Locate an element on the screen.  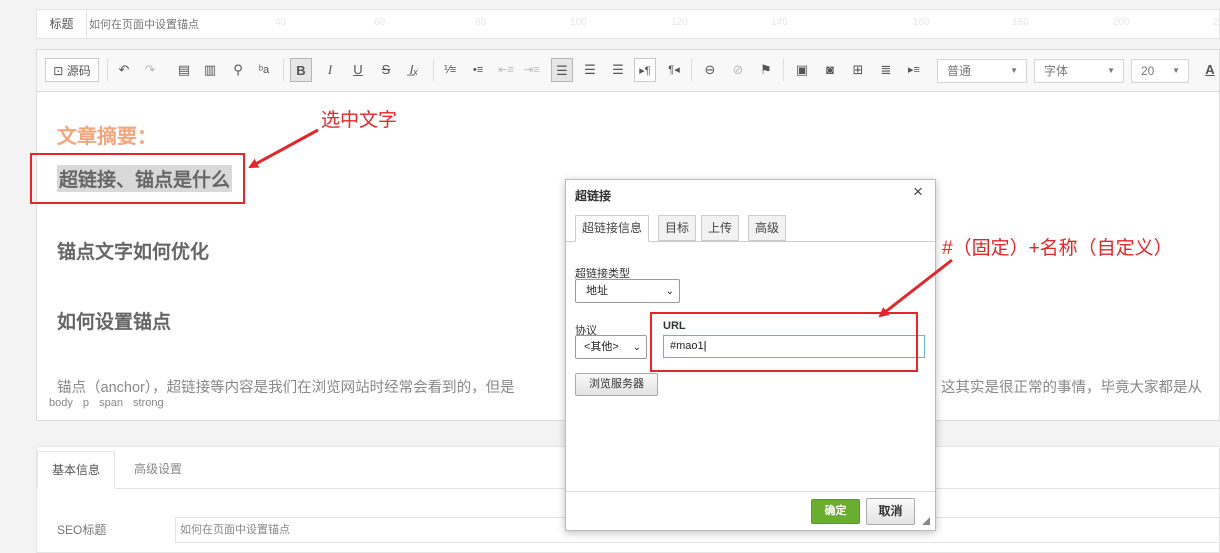
ruler-mark: 160 is located at coordinates (921, 22).